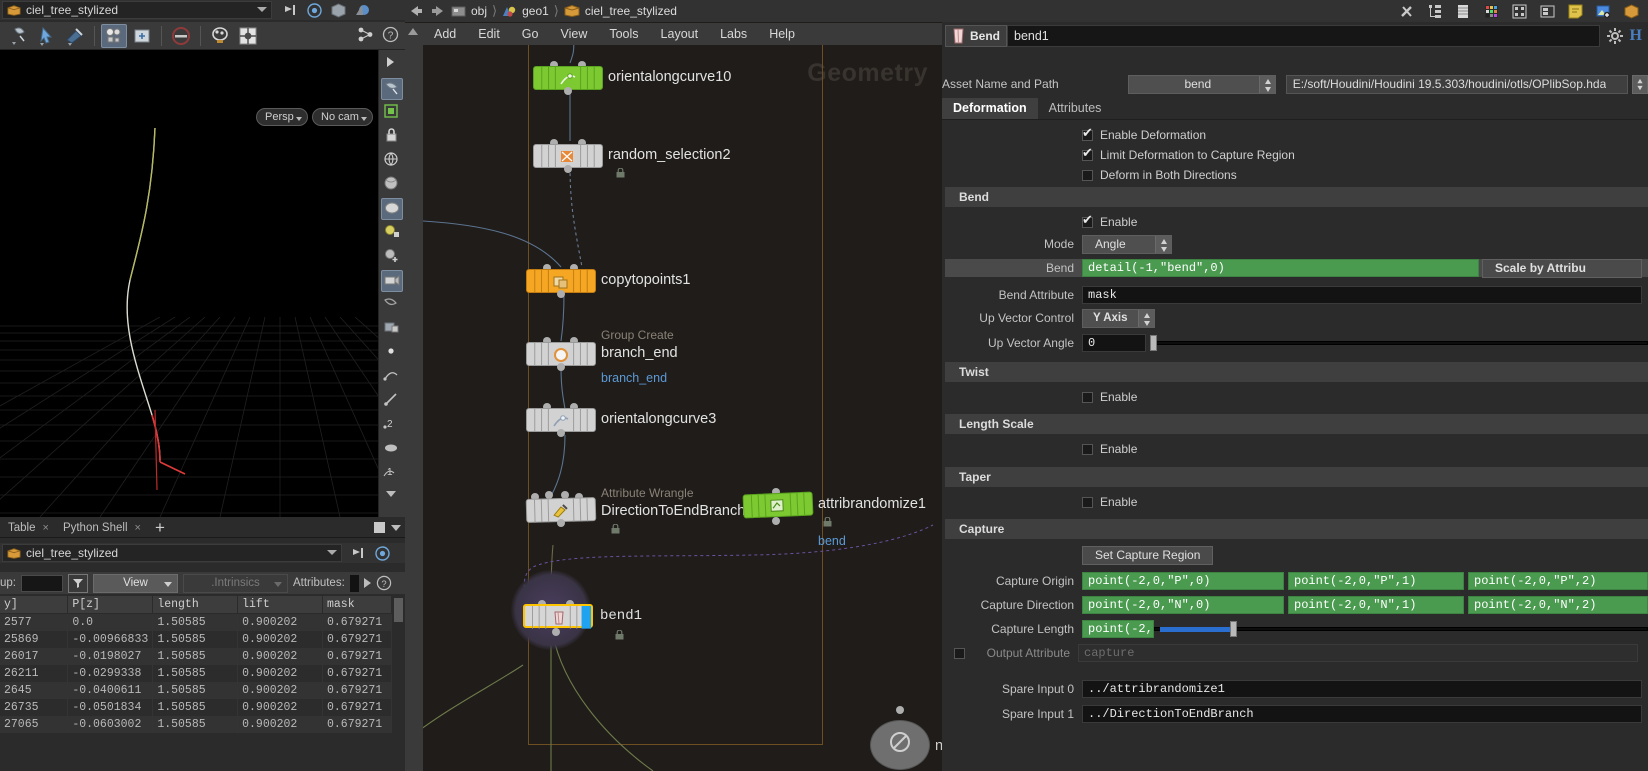 The width and height of the screenshot is (1648, 771). I want to click on palette-icon, so click(1491, 11).